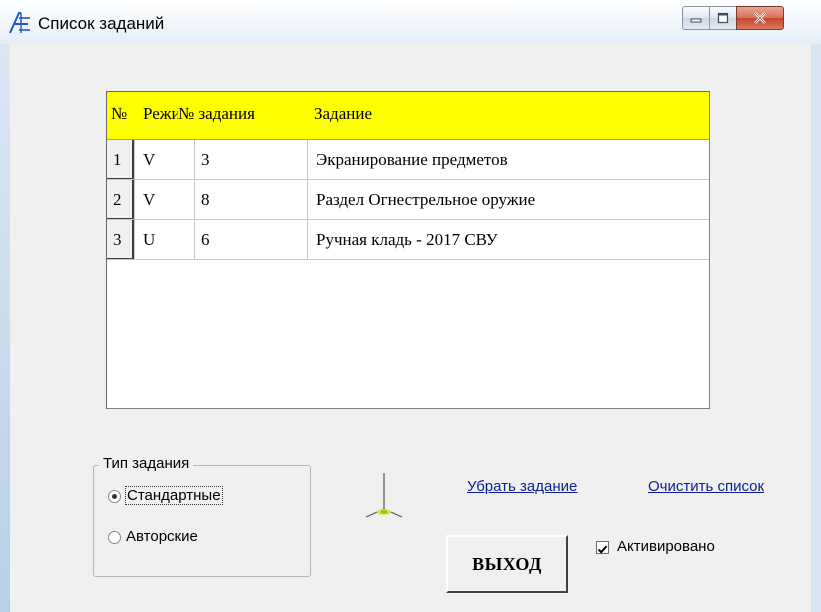 Image resolution: width=821 pixels, height=612 pixels. I want to click on column-header-mode: Режи, so click(160, 114).